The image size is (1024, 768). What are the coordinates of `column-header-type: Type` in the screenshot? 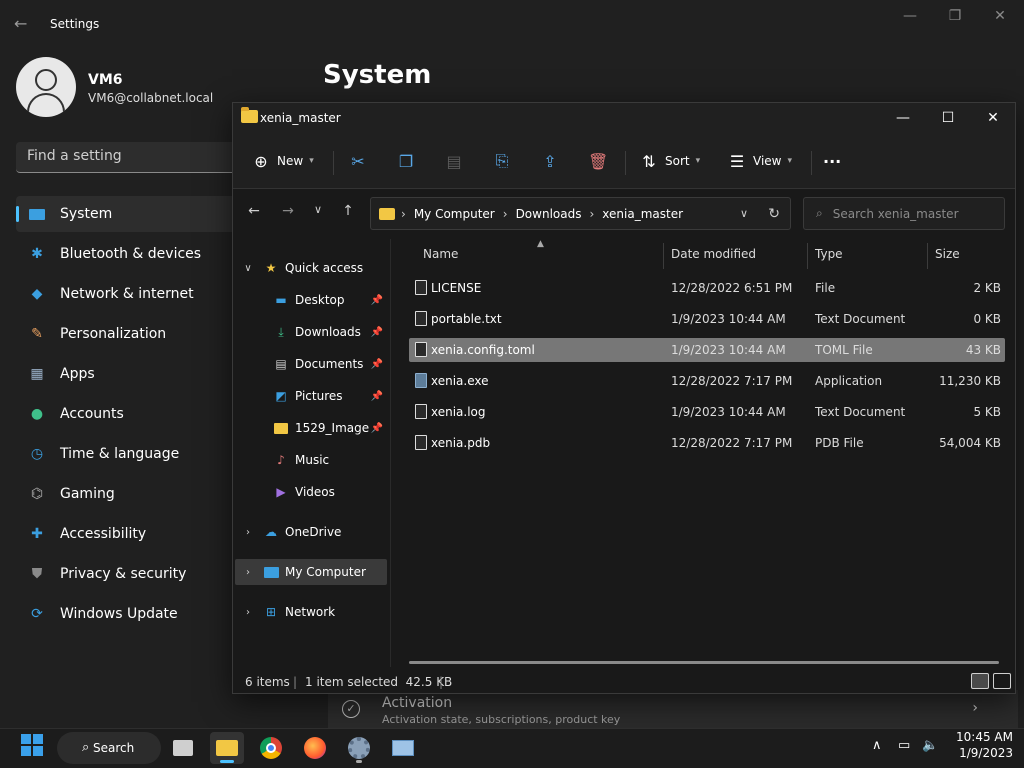 It's located at (829, 258).